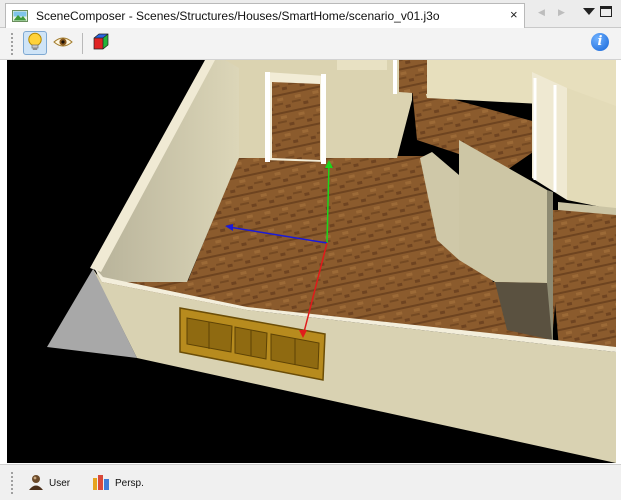 The image size is (621, 500). I want to click on eye-icon, so click(63, 43).